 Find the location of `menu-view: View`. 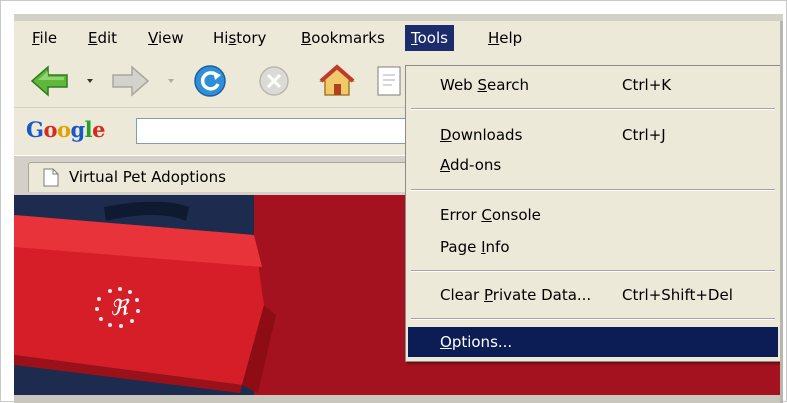

menu-view: View is located at coordinates (166, 38).